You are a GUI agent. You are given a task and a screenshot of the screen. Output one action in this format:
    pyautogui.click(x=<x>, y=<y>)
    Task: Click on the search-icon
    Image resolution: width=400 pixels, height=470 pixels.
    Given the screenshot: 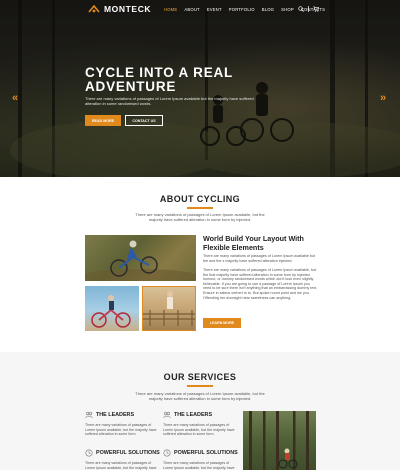 What is the action you would take?
    pyautogui.click(x=301, y=9)
    